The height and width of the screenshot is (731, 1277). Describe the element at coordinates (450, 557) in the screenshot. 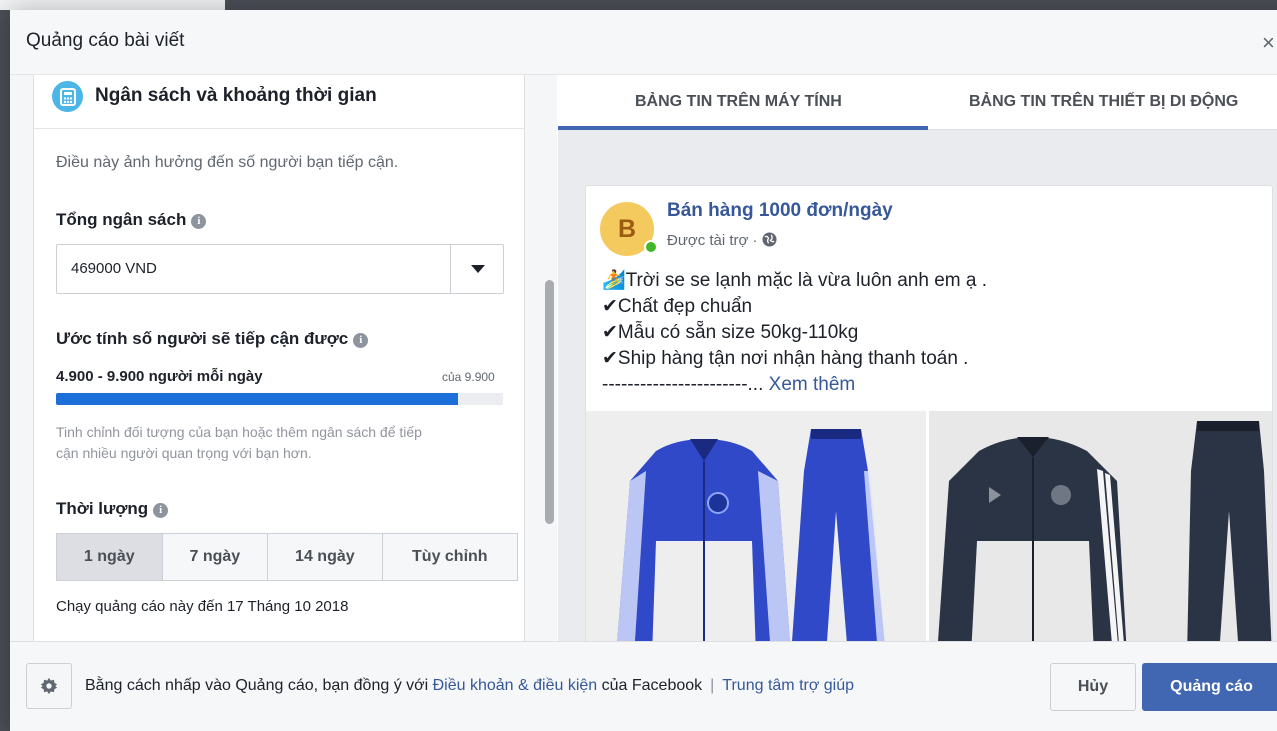

I see `duration-custom: Tùy chỉnh` at that location.